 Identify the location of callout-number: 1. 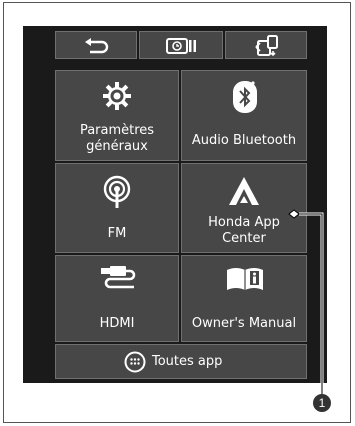
(322, 403).